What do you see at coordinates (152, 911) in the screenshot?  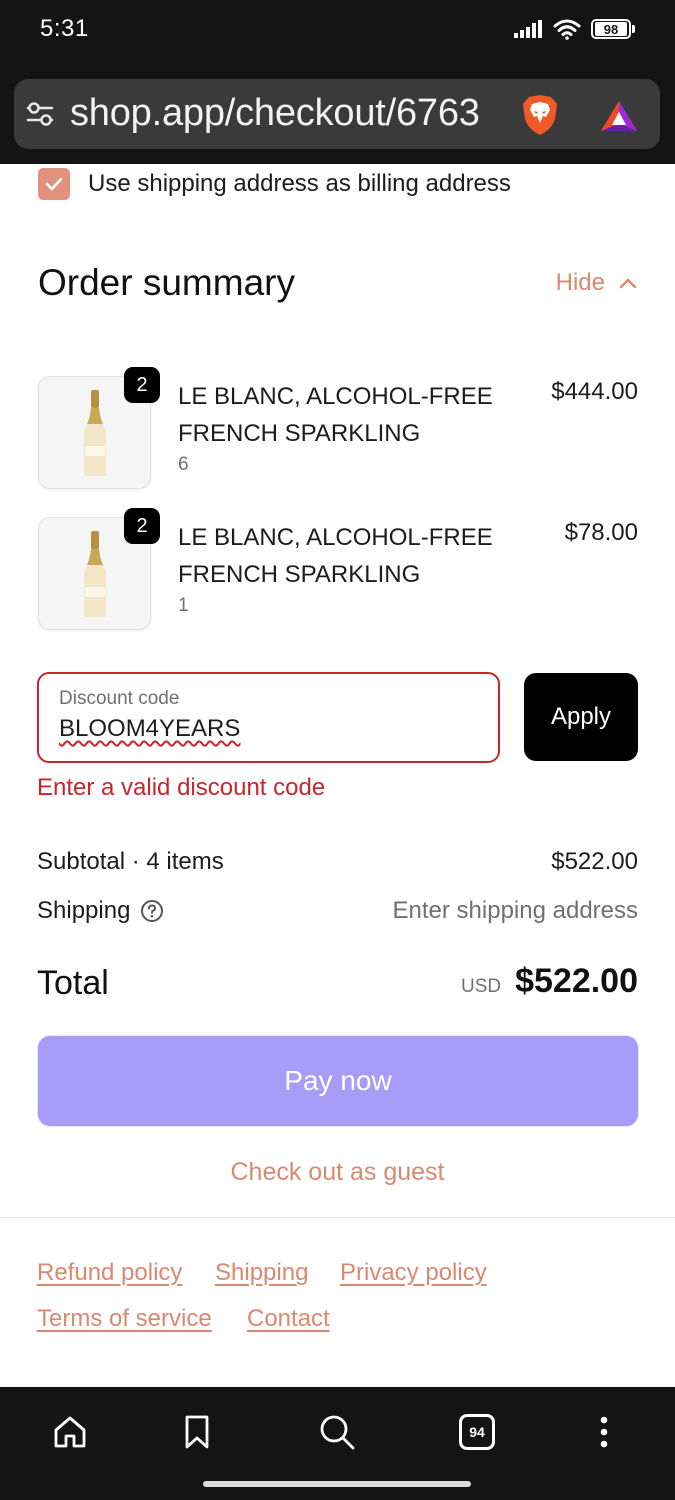 I see `help-icon` at bounding box center [152, 911].